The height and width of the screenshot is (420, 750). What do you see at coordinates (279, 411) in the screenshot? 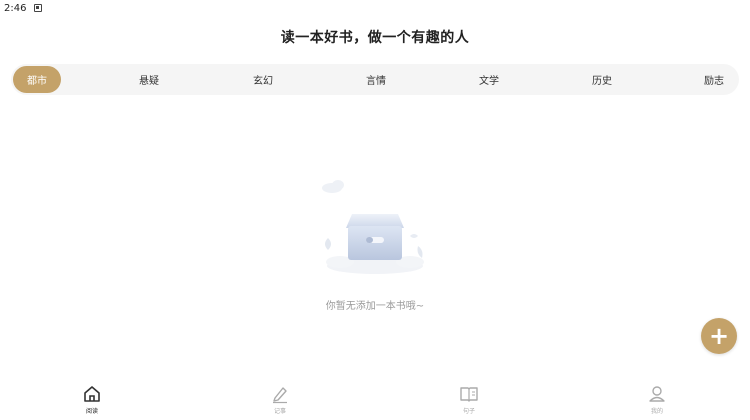
I see `nav-label-notes: 记事` at bounding box center [279, 411].